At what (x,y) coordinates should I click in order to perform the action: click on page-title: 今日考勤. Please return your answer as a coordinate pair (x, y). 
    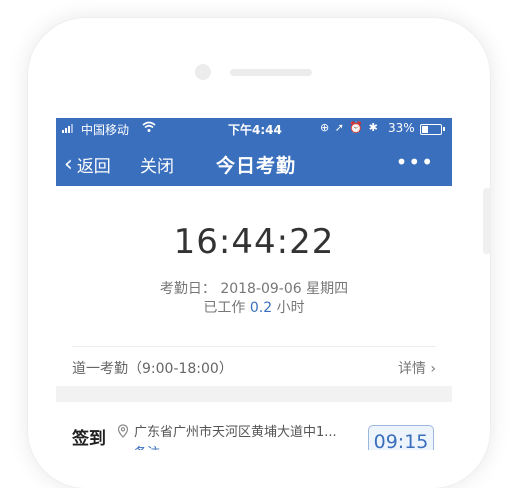
    Looking at the image, I should click on (256, 166).